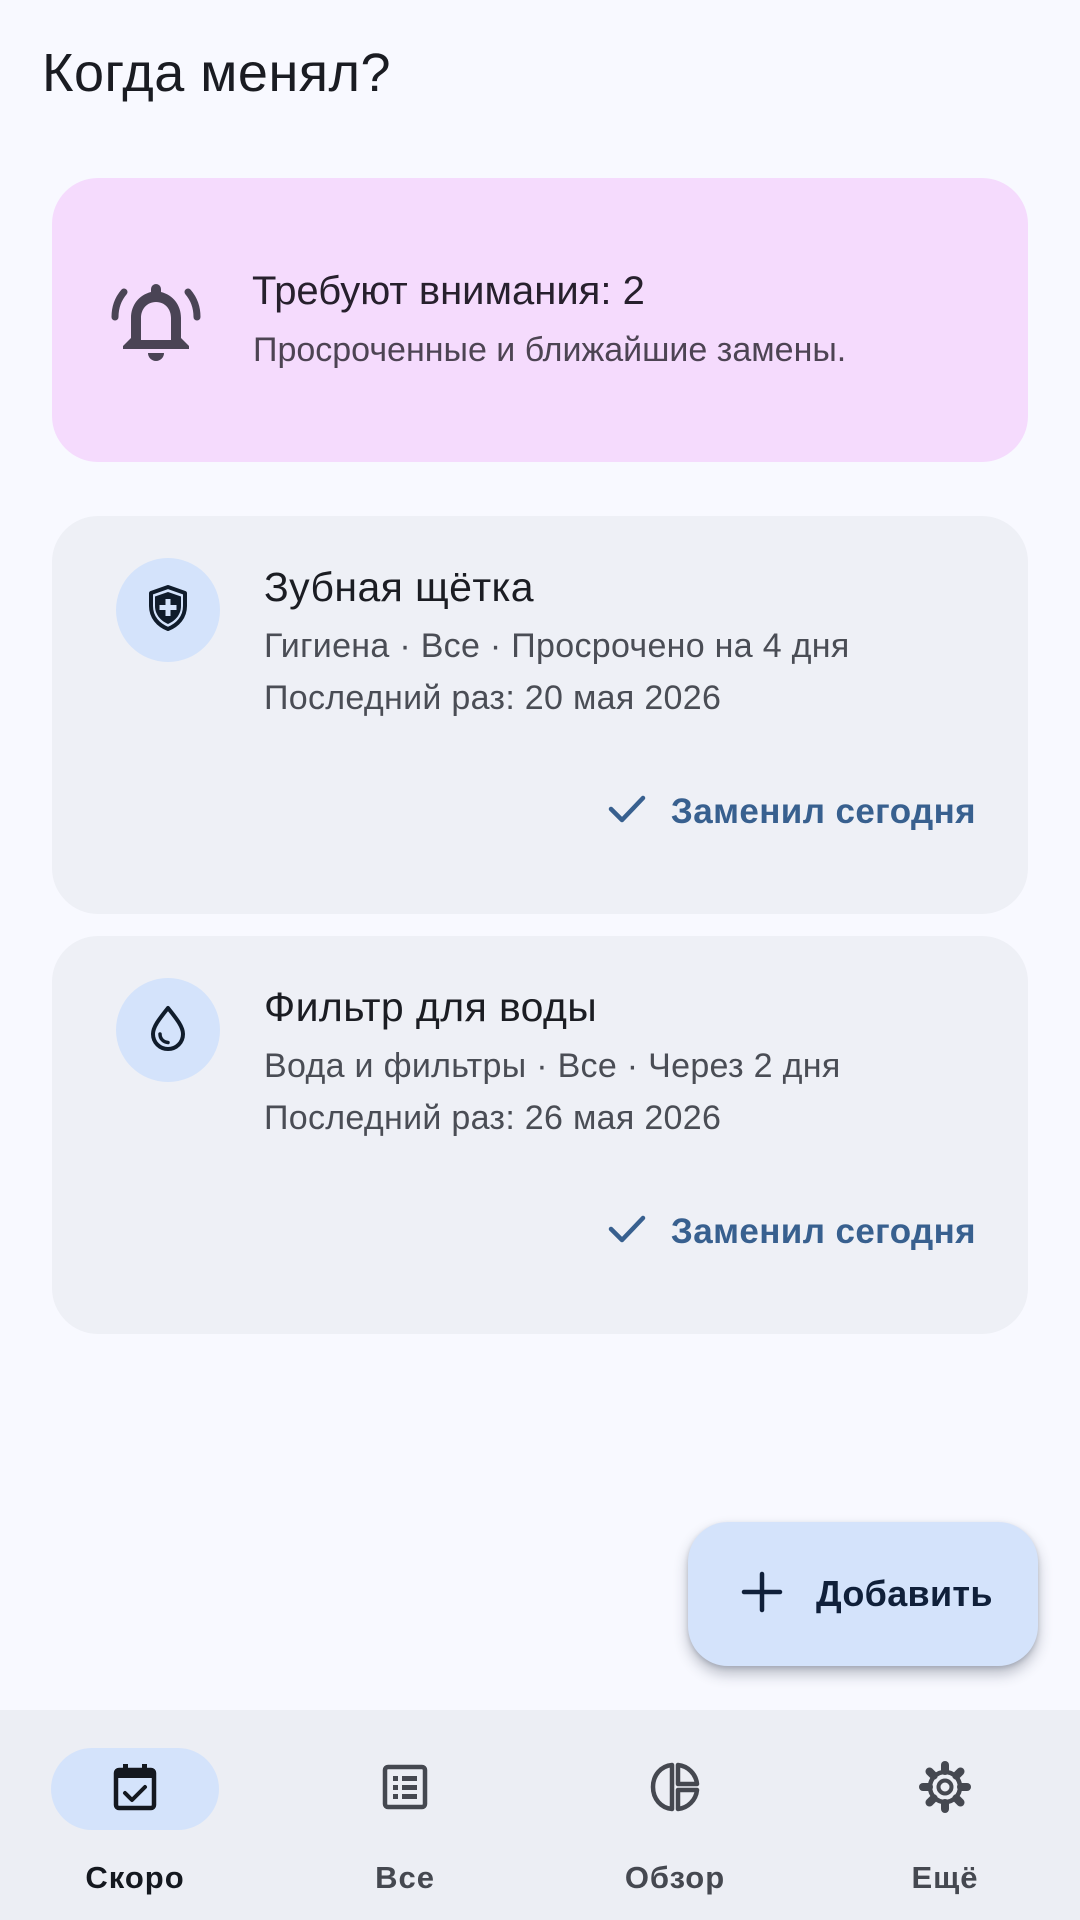  I want to click on calendar-check-icon, so click(135, 1789).